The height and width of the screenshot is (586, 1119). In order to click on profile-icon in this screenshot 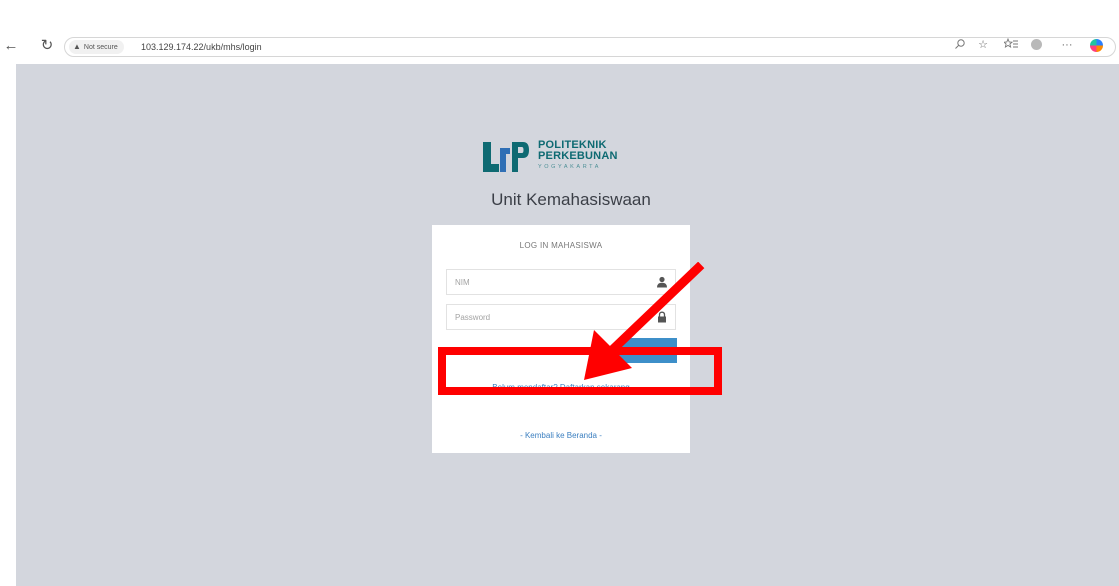, I will do `click(1036, 44)`.